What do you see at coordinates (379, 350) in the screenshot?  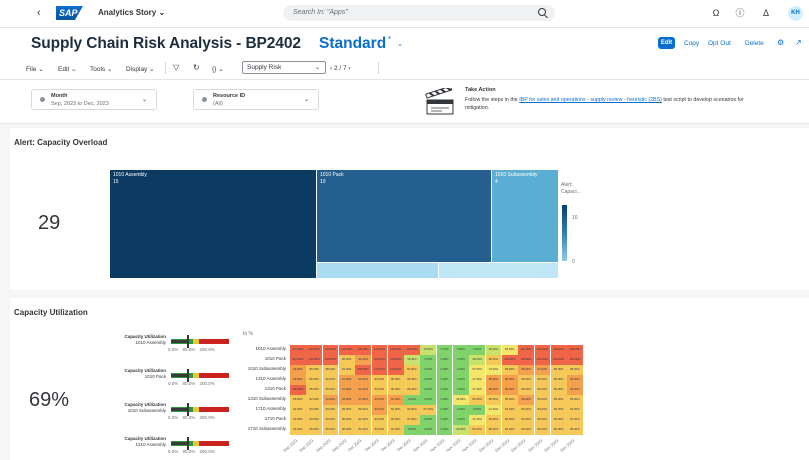 I see `heatmap-cell: 125.00%` at bounding box center [379, 350].